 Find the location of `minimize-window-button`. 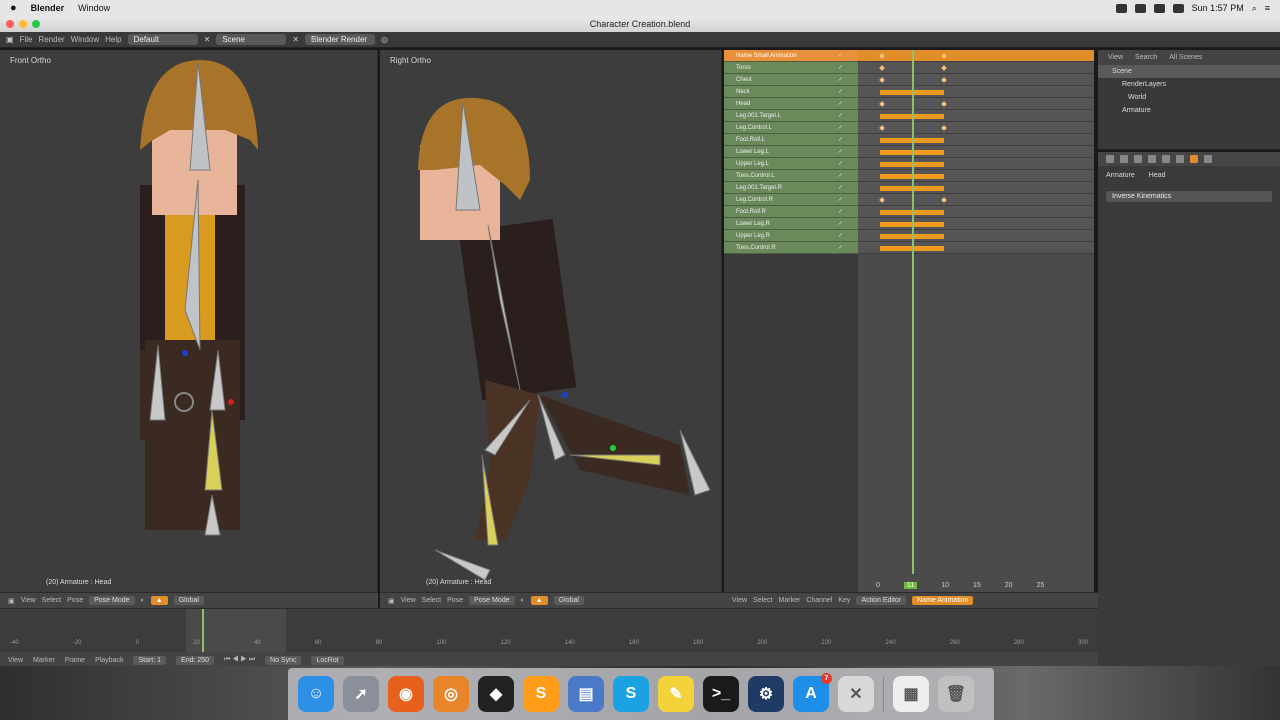

minimize-window-button is located at coordinates (23, 24).